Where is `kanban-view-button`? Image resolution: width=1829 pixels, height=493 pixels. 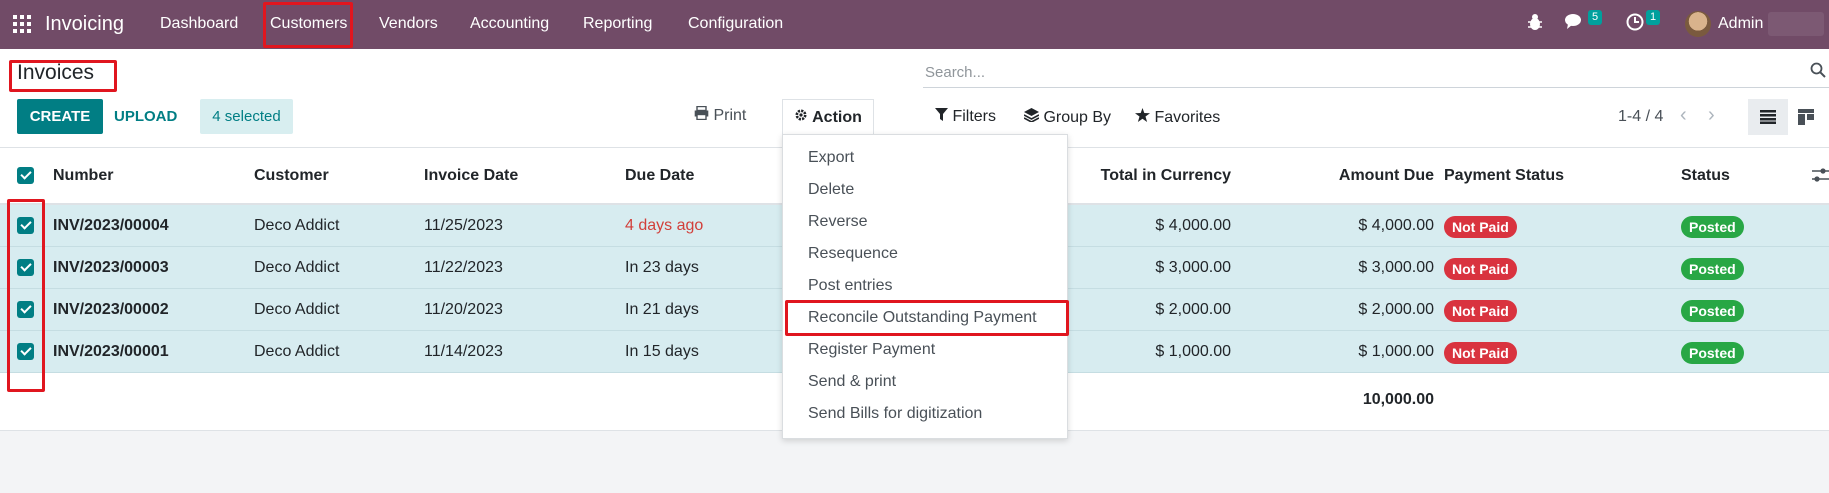 kanban-view-button is located at coordinates (1806, 117).